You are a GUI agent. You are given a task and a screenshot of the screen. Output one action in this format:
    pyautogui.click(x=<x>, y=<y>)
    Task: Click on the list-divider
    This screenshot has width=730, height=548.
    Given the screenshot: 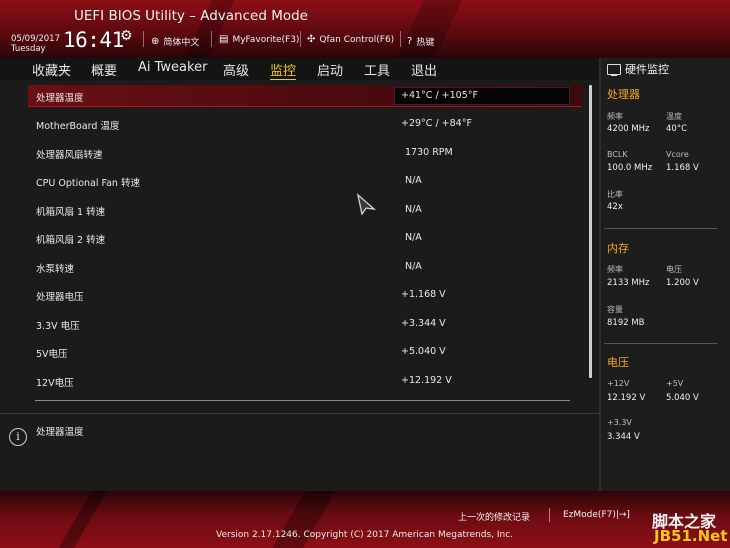 What is the action you would take?
    pyautogui.click(x=302, y=400)
    